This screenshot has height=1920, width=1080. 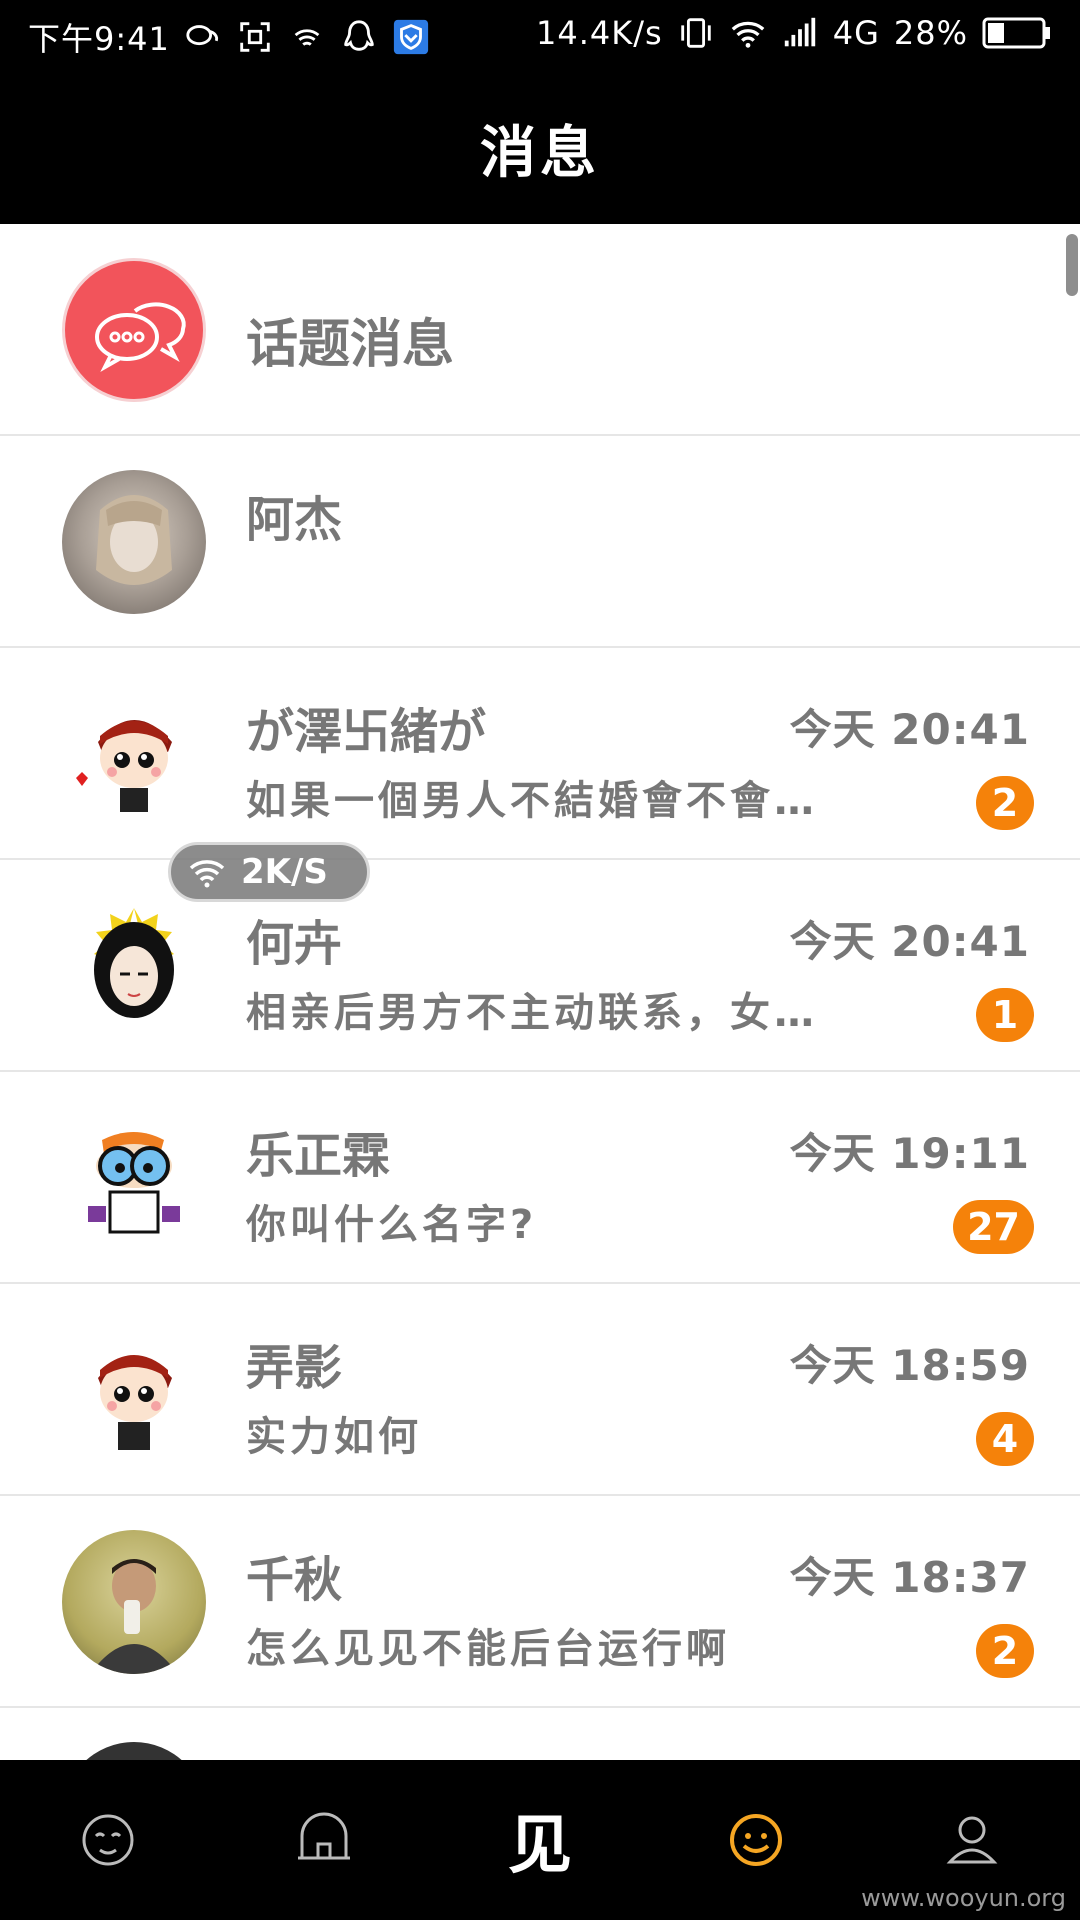 I want to click on nav-face, so click(x=108, y=1840).